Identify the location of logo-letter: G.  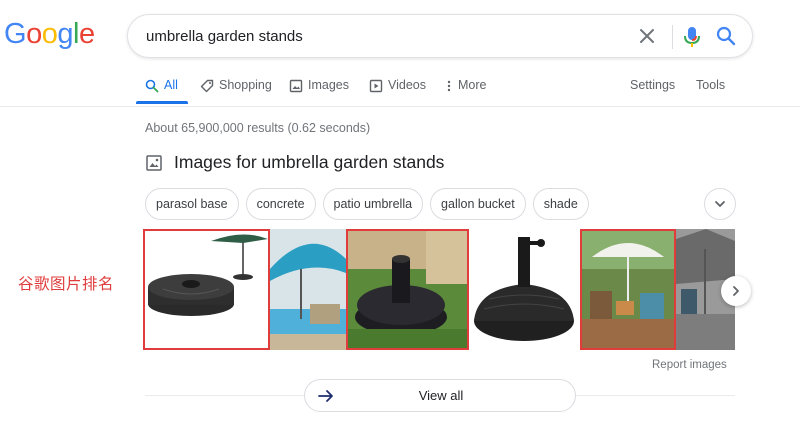
(15, 34).